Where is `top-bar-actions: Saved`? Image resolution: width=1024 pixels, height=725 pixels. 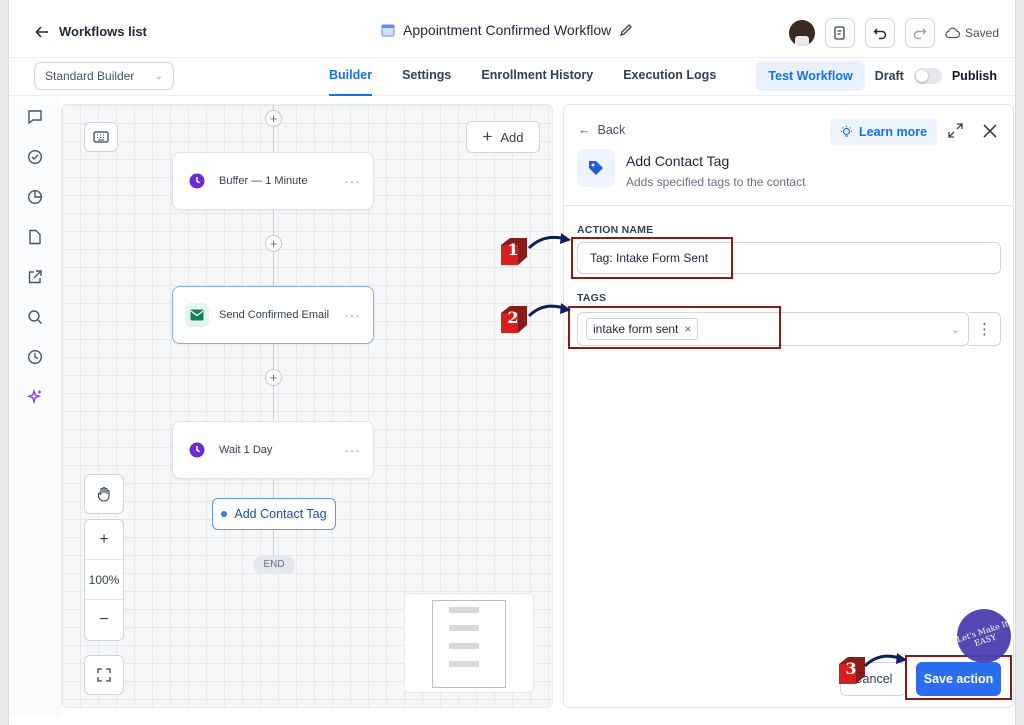
top-bar-actions: Saved is located at coordinates (893, 33).